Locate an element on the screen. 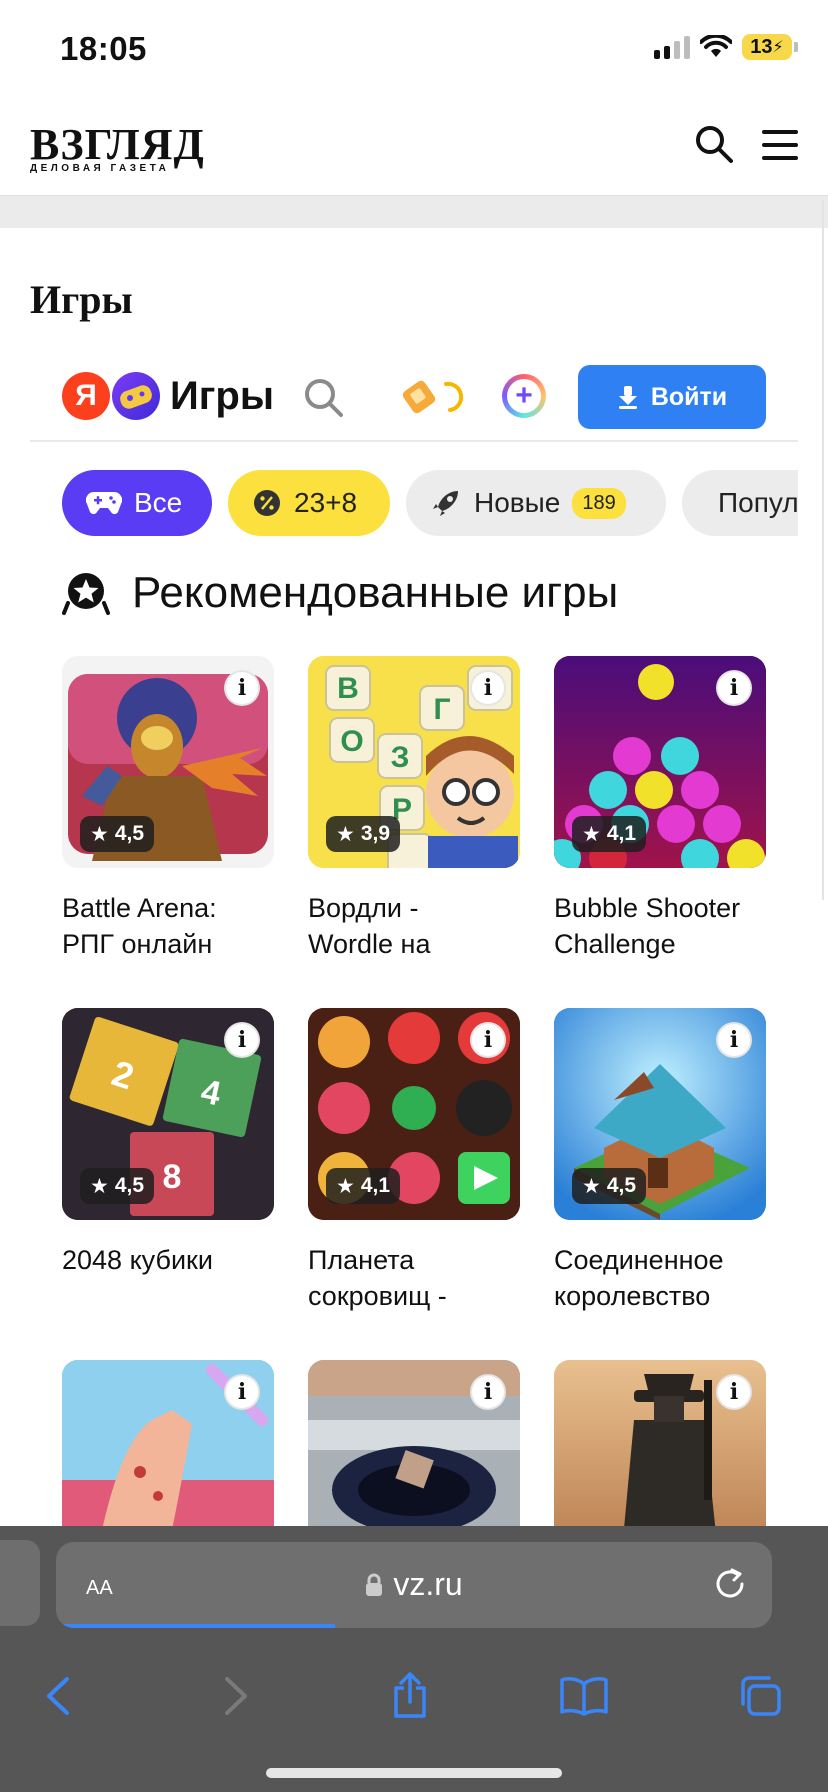  chevron-left-icon is located at coordinates (58, 1696).